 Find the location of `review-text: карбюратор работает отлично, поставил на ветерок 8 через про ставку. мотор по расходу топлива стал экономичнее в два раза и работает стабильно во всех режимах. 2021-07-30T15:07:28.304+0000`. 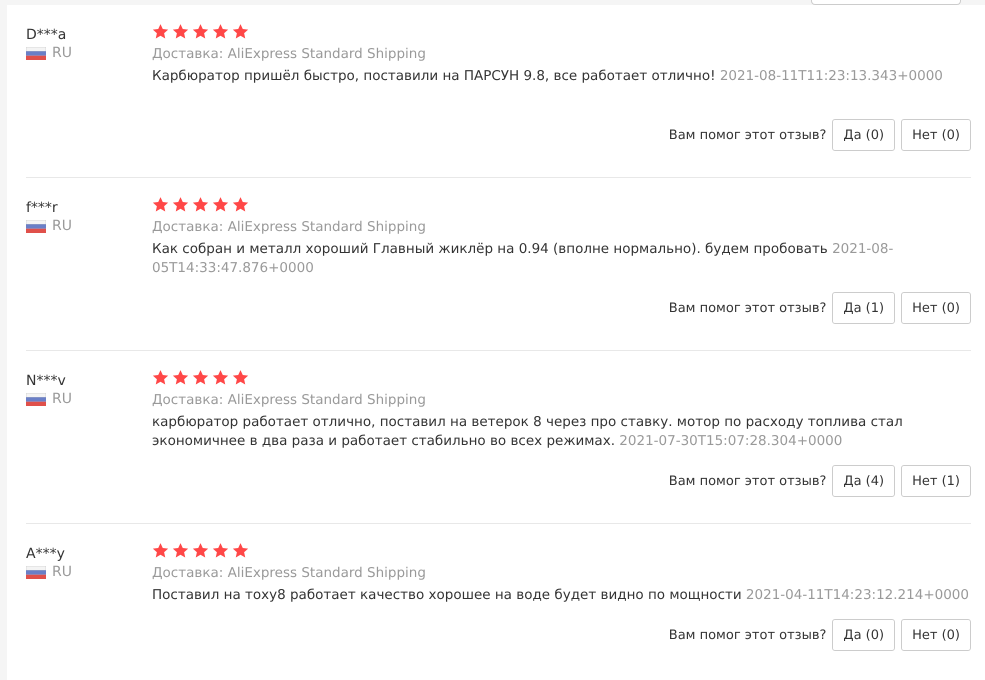

review-text: карбюратор работает отлично, поставил на ветерок 8 через про ставку. мотор по расходу топлива стал экономичнее в два раза и работает стабильно во всех режимах. 2021-07-30T15:07:28.304+0000 is located at coordinates (528, 432).